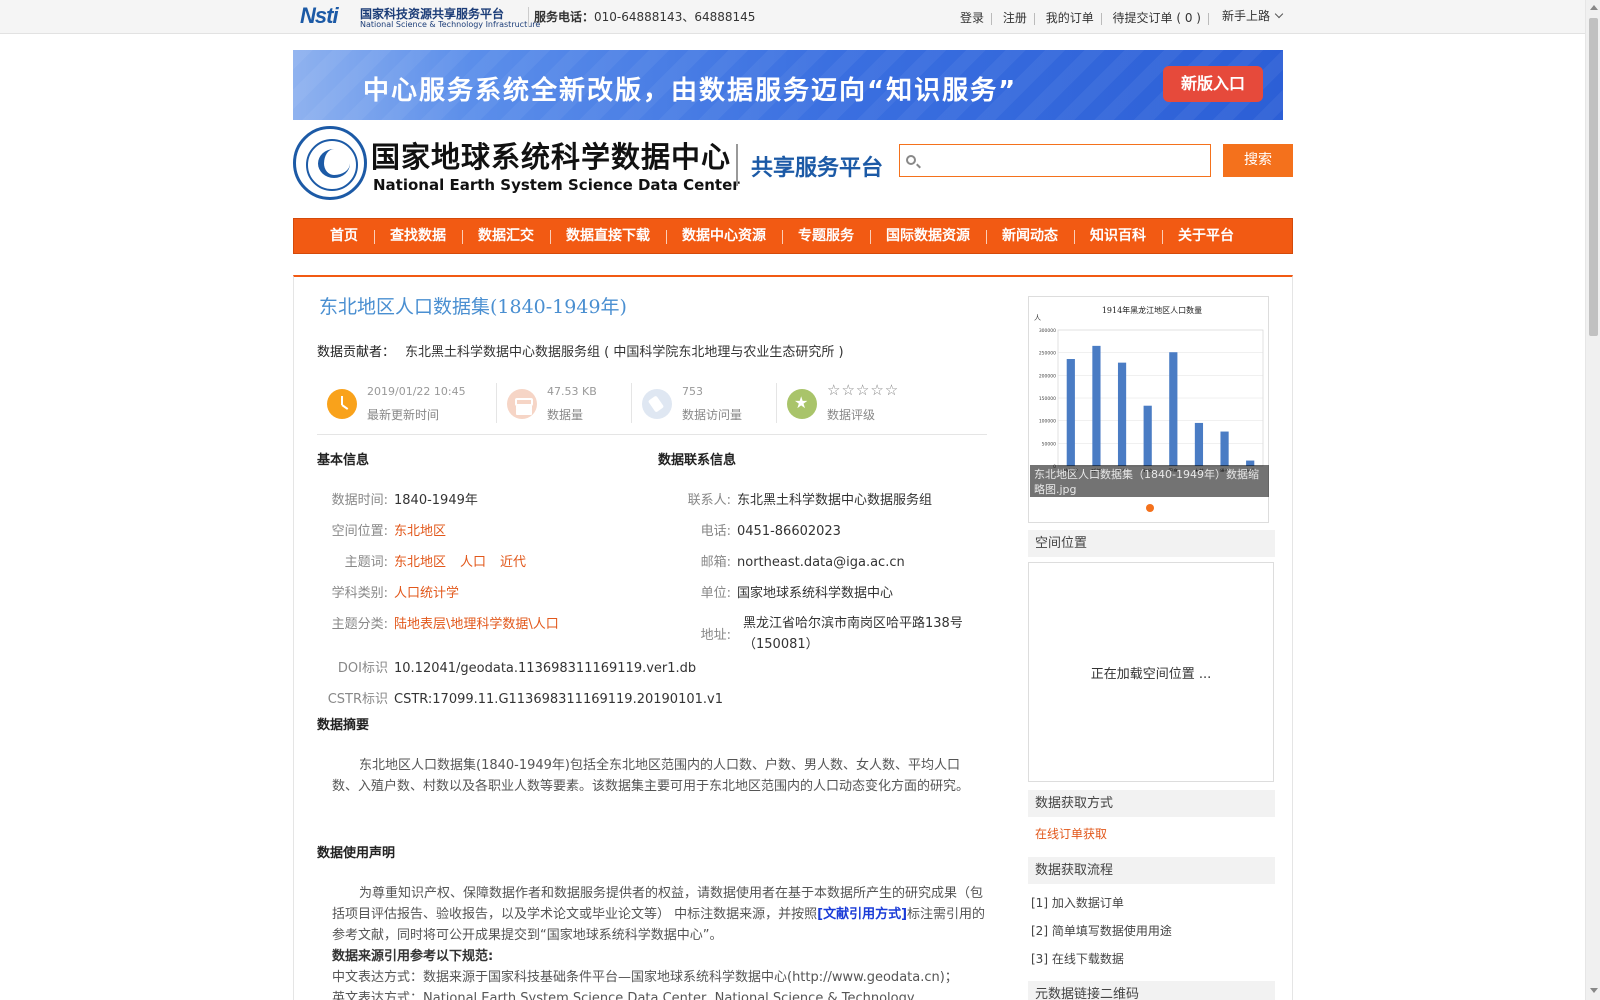 This screenshot has height=1000, width=1600. Describe the element at coordinates (551, 157) in the screenshot. I see `brand-name-cn: 国家地球系统科学数据中心` at that location.